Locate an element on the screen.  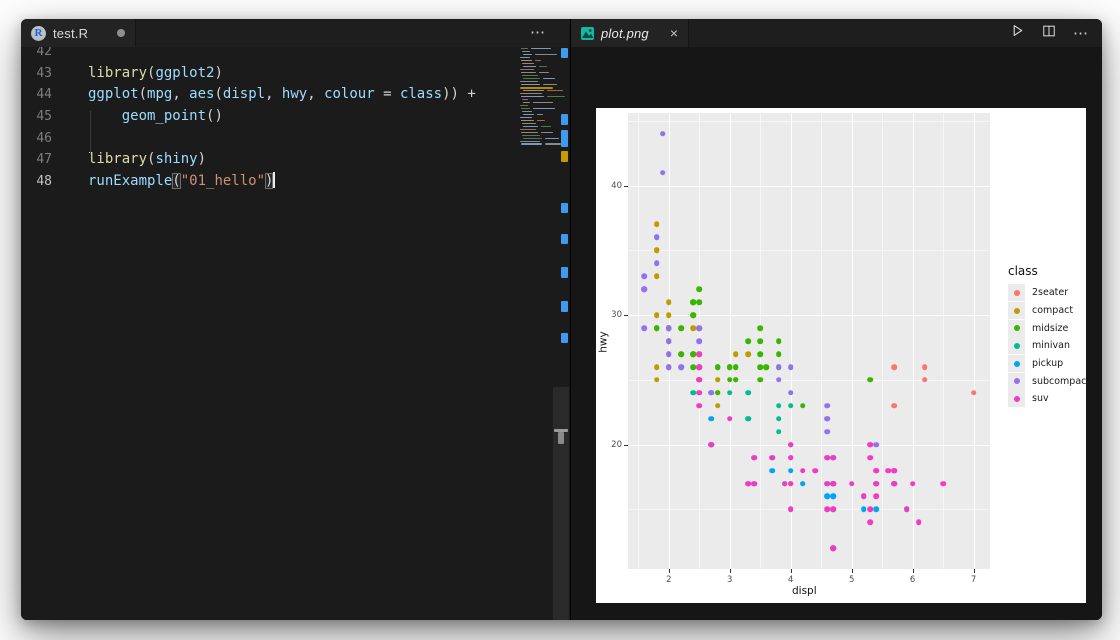
legend-item: pickup is located at coordinates (1049, 364).